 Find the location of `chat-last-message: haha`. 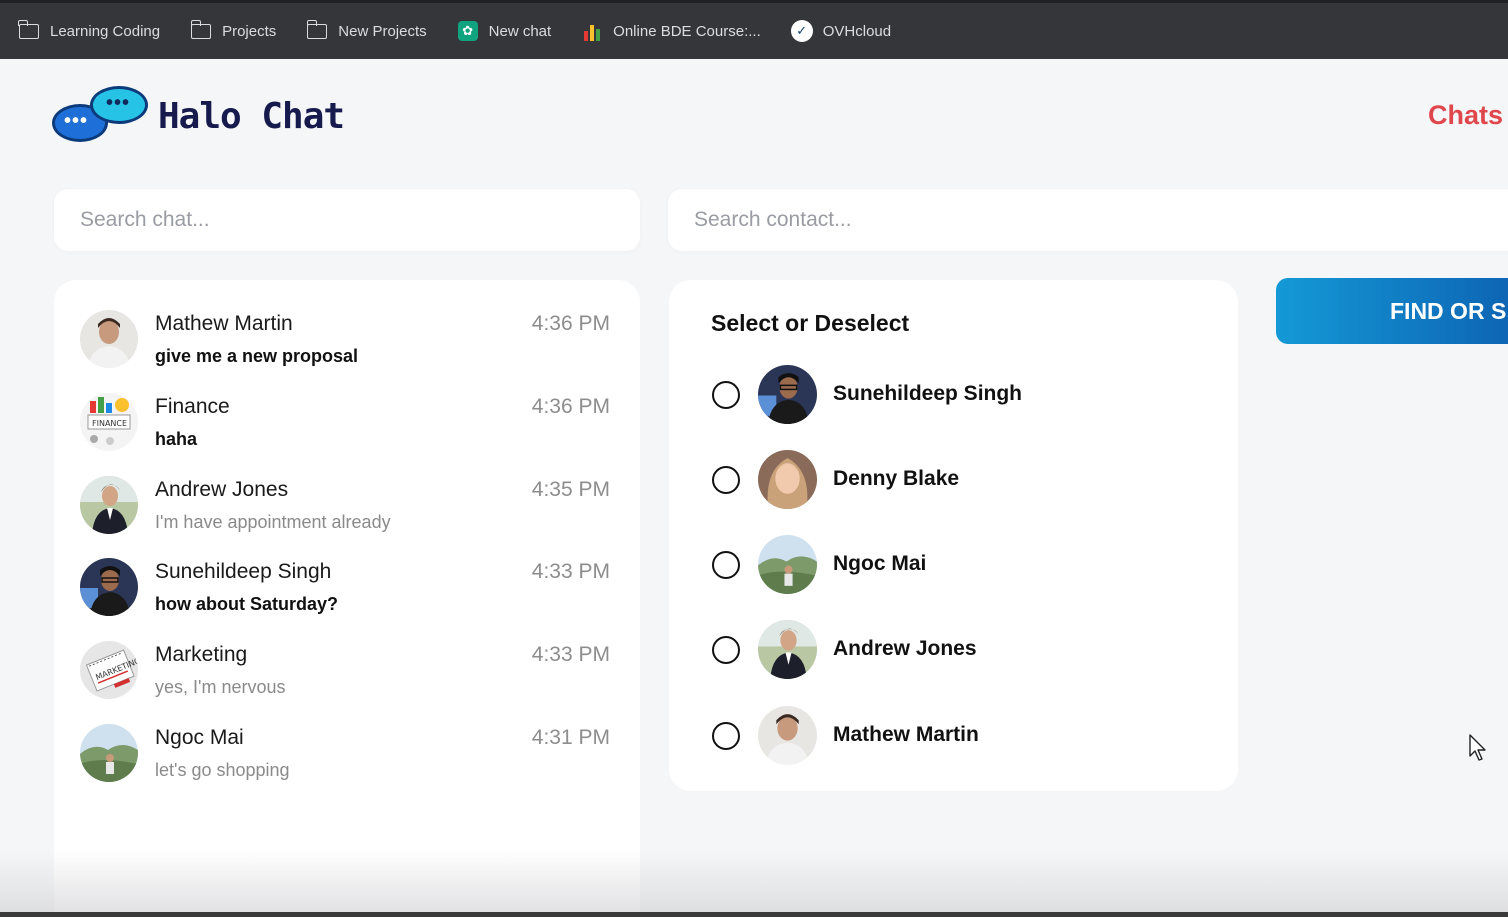

chat-last-message: haha is located at coordinates (176, 439).